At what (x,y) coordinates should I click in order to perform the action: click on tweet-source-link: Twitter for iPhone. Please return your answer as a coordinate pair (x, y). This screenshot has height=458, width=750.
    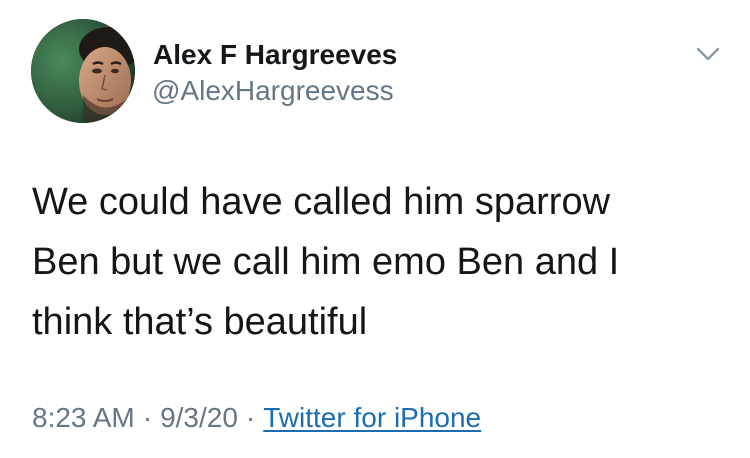
    Looking at the image, I should click on (372, 417).